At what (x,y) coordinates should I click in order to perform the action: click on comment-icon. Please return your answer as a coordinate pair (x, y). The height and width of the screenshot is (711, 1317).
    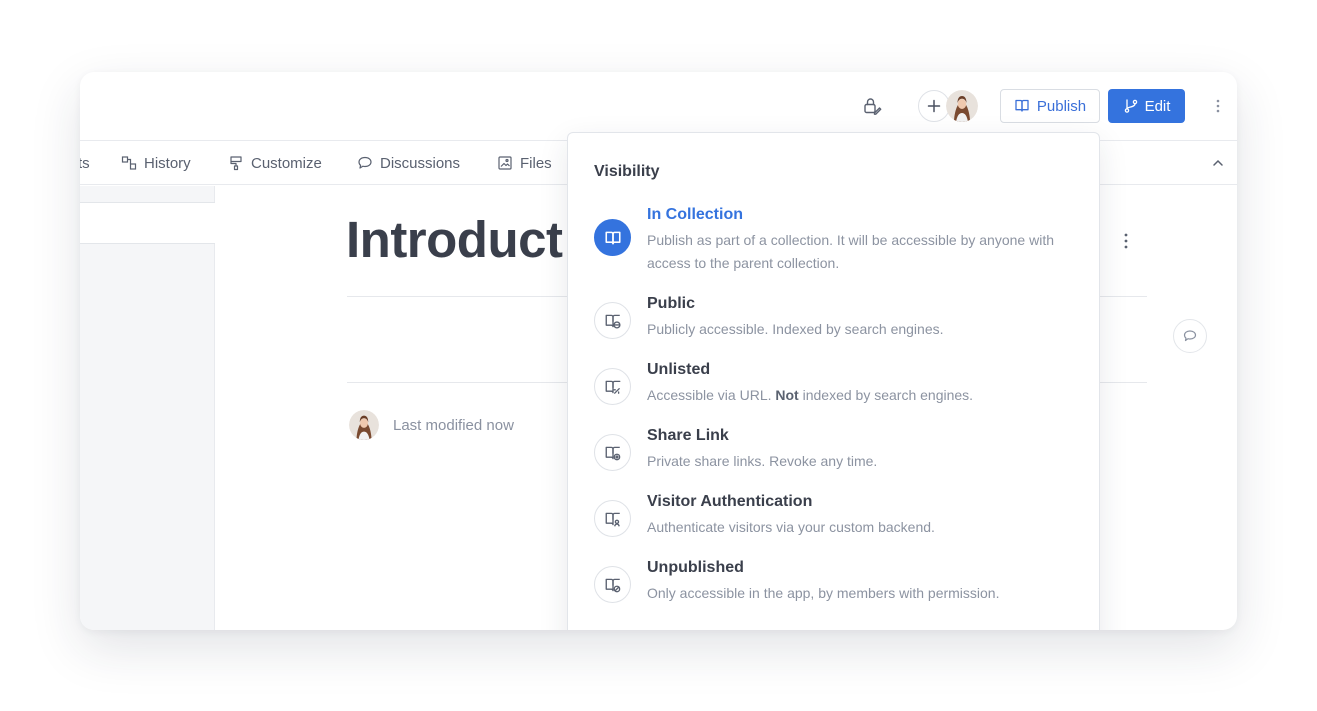
    Looking at the image, I should click on (1190, 336).